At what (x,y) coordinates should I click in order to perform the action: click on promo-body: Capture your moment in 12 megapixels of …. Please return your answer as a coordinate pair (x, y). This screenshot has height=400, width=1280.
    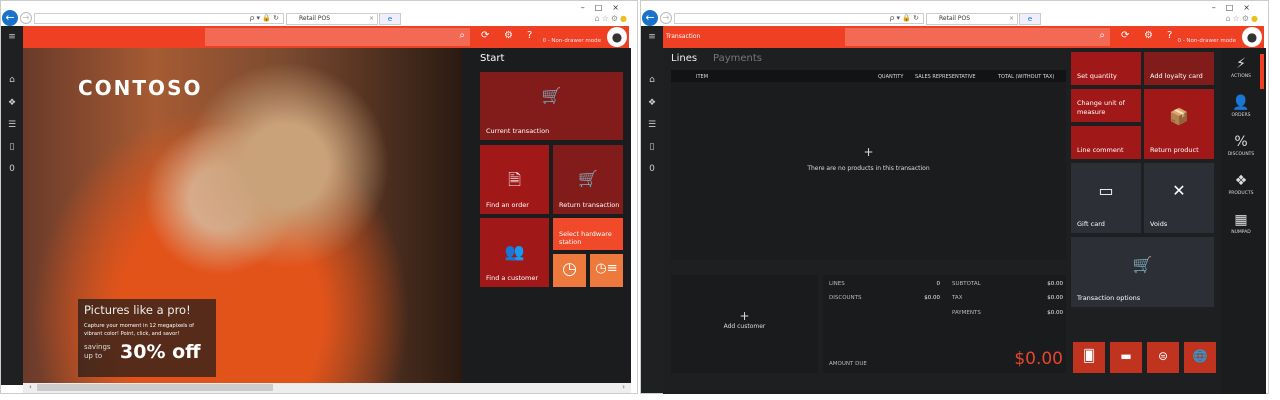
    Looking at the image, I should click on (139, 330).